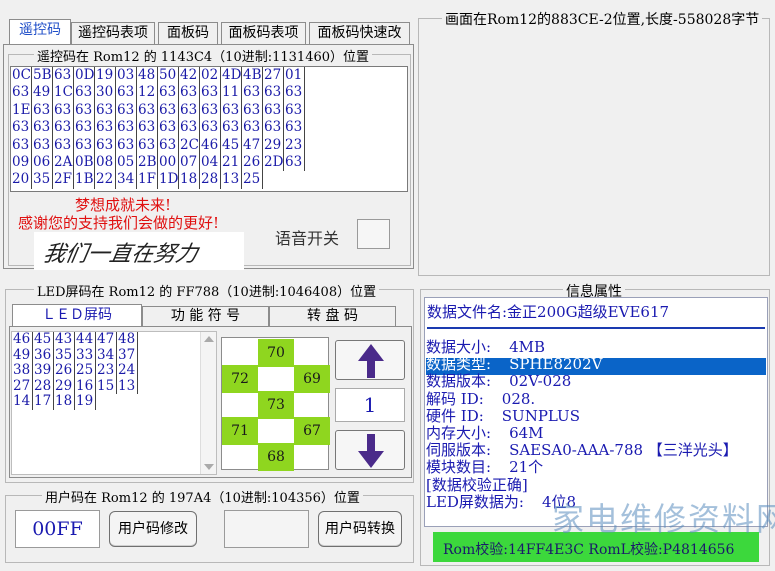  Describe the element at coordinates (77, 315) in the screenshot. I see `led-subtab-led: ＬＥＤ屏码` at that location.